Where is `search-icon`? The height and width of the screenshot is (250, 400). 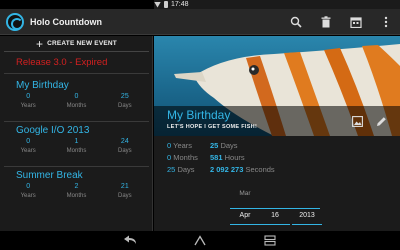 search-icon is located at coordinates (296, 22).